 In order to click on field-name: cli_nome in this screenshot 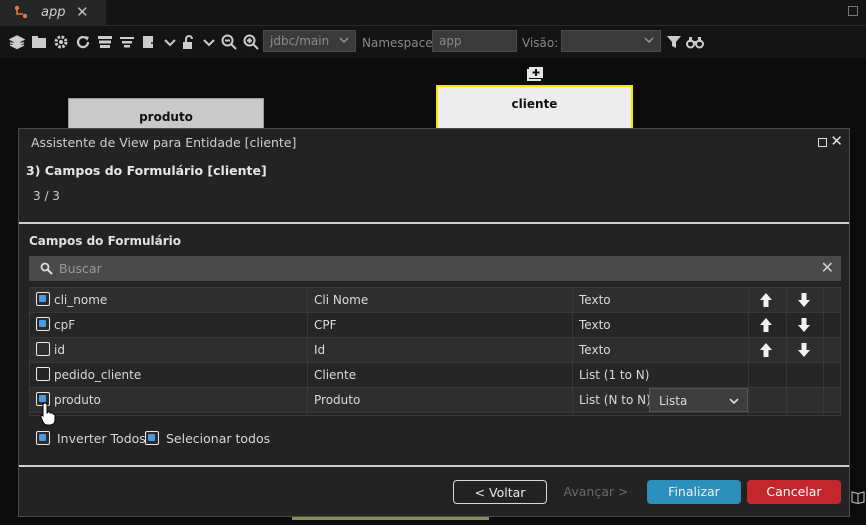, I will do `click(81, 300)`.